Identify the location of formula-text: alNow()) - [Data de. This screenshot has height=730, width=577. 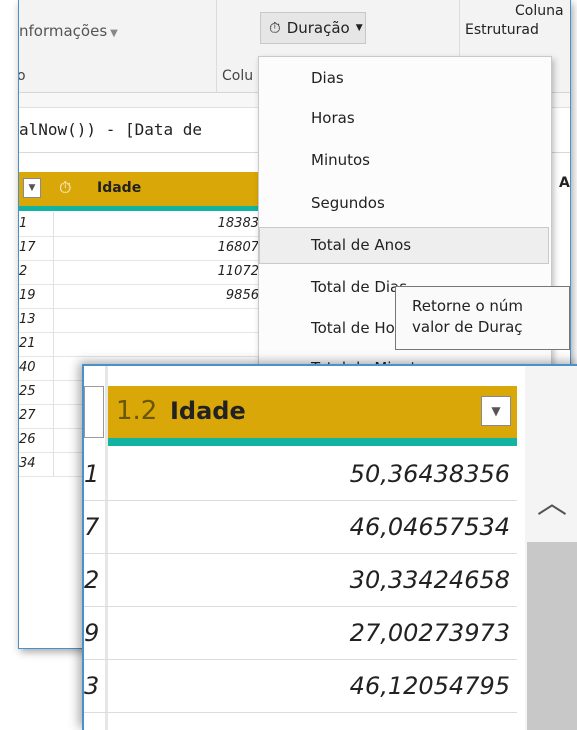
(111, 129).